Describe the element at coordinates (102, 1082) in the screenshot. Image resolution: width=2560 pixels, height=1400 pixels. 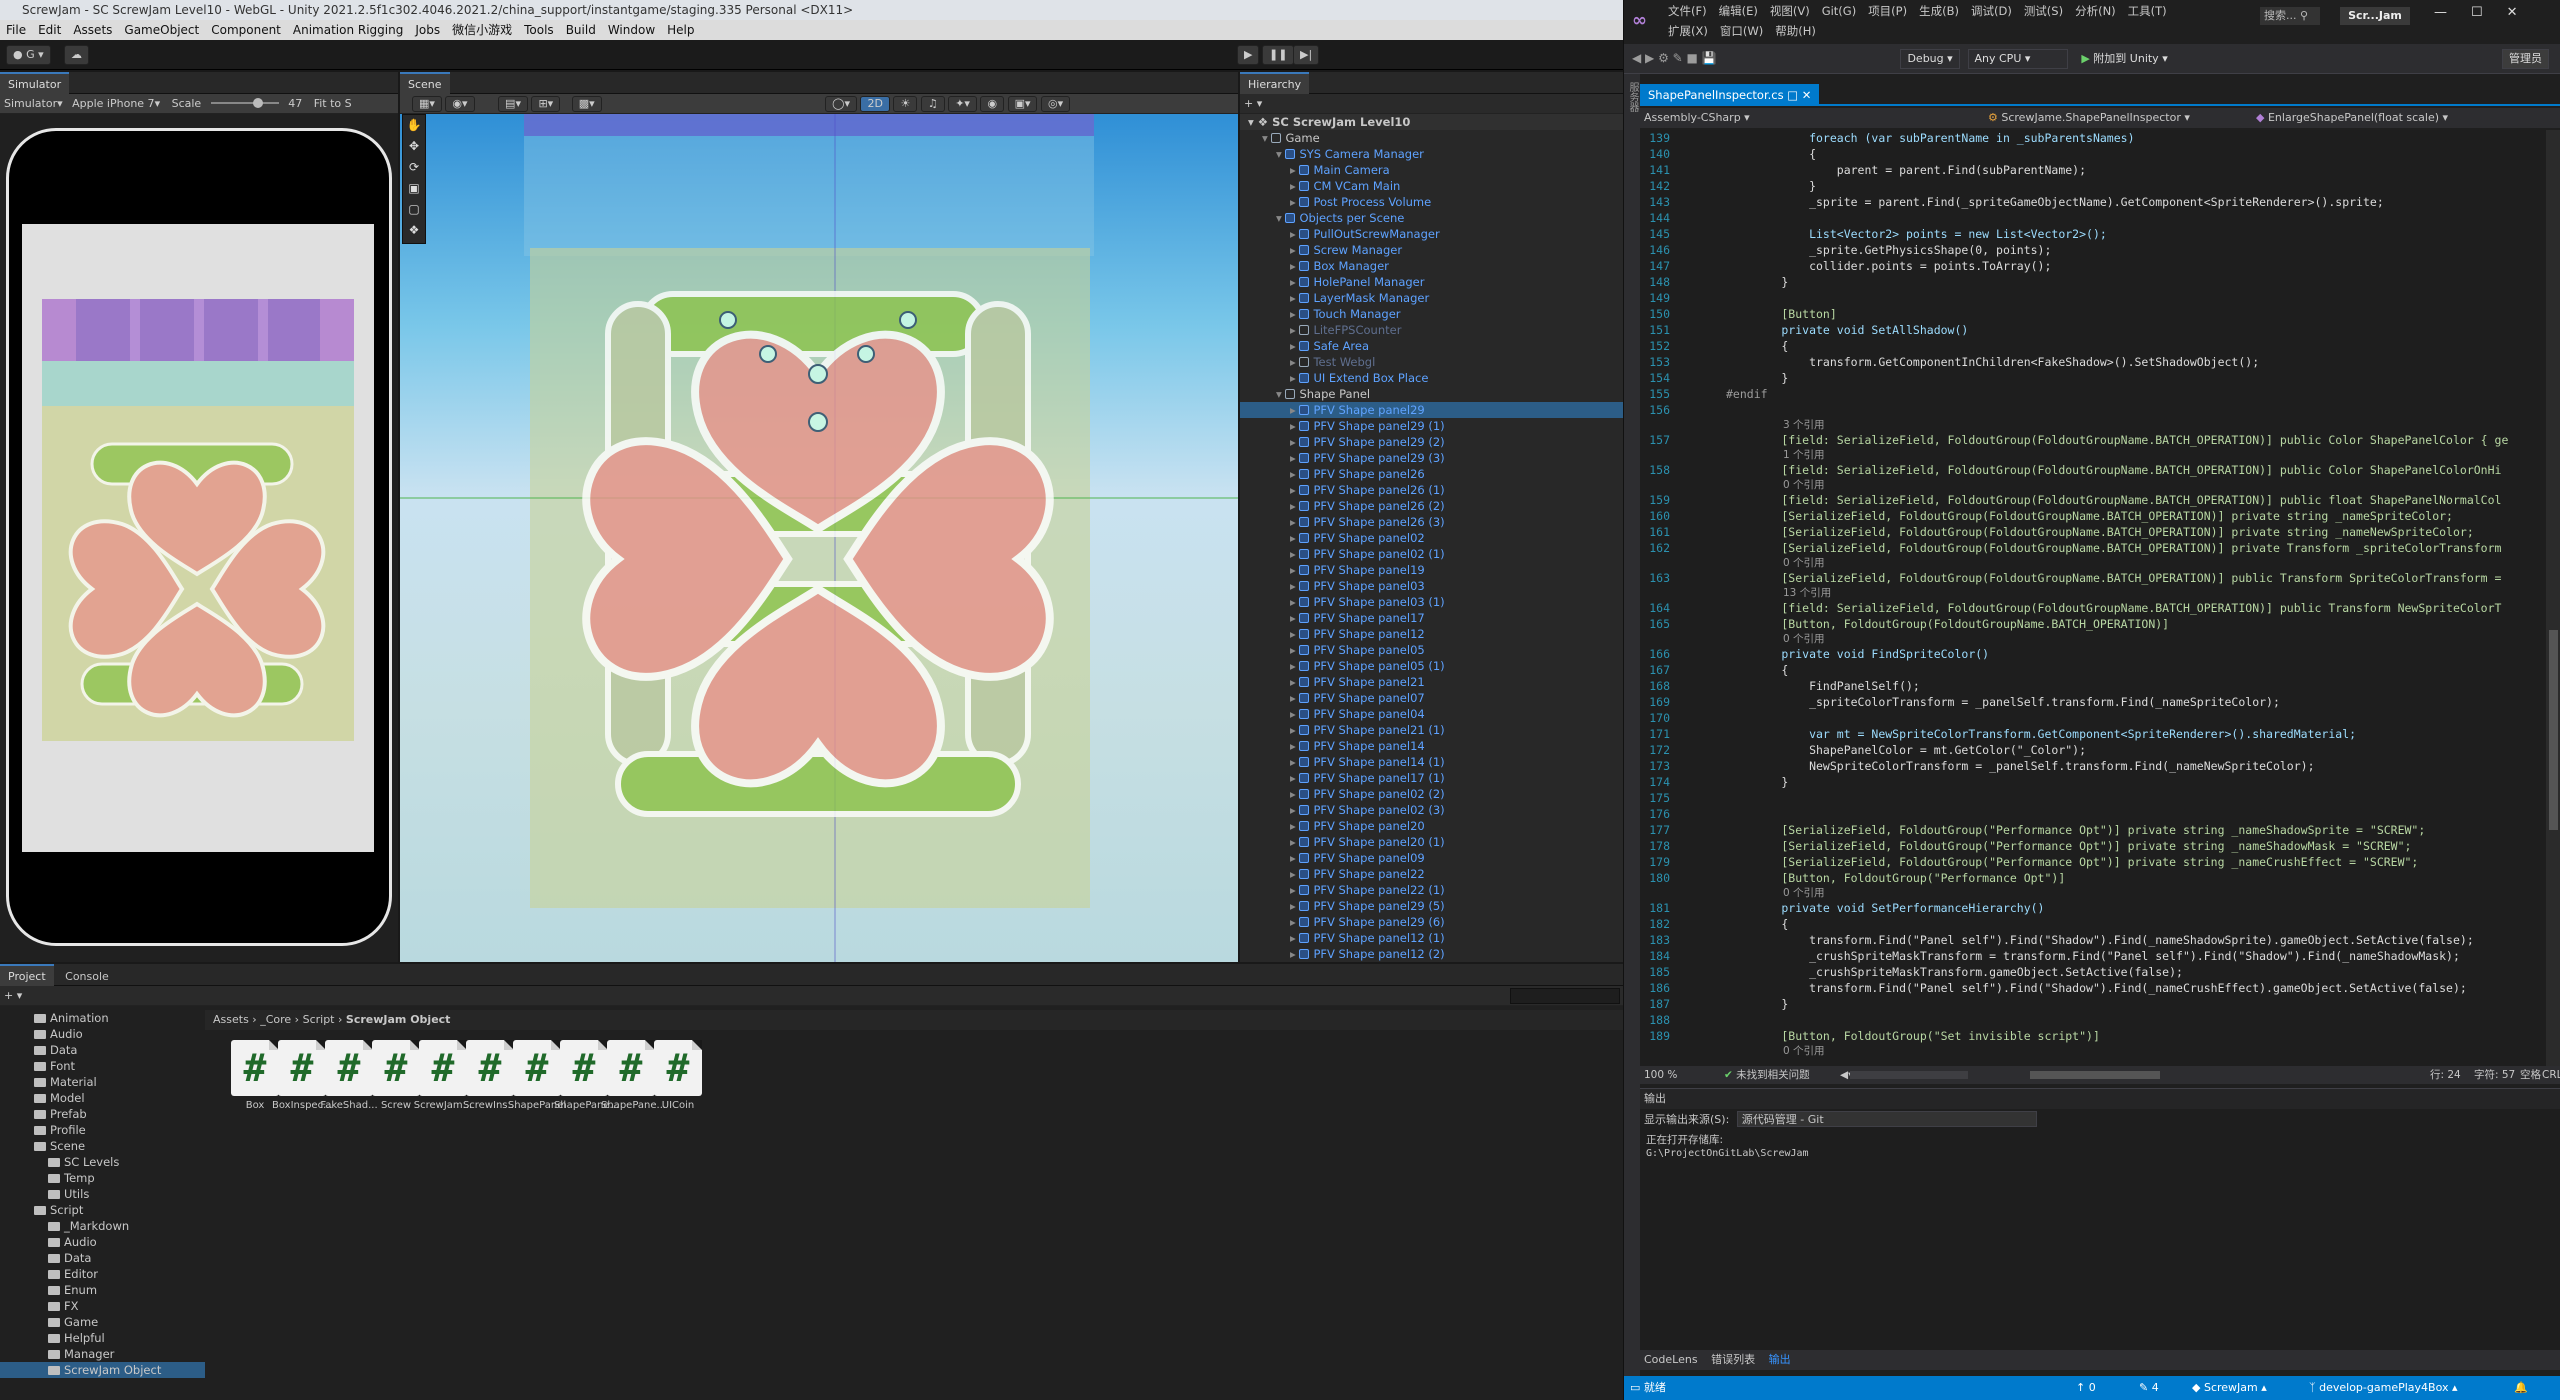
I see `project-folder: Material` at that location.